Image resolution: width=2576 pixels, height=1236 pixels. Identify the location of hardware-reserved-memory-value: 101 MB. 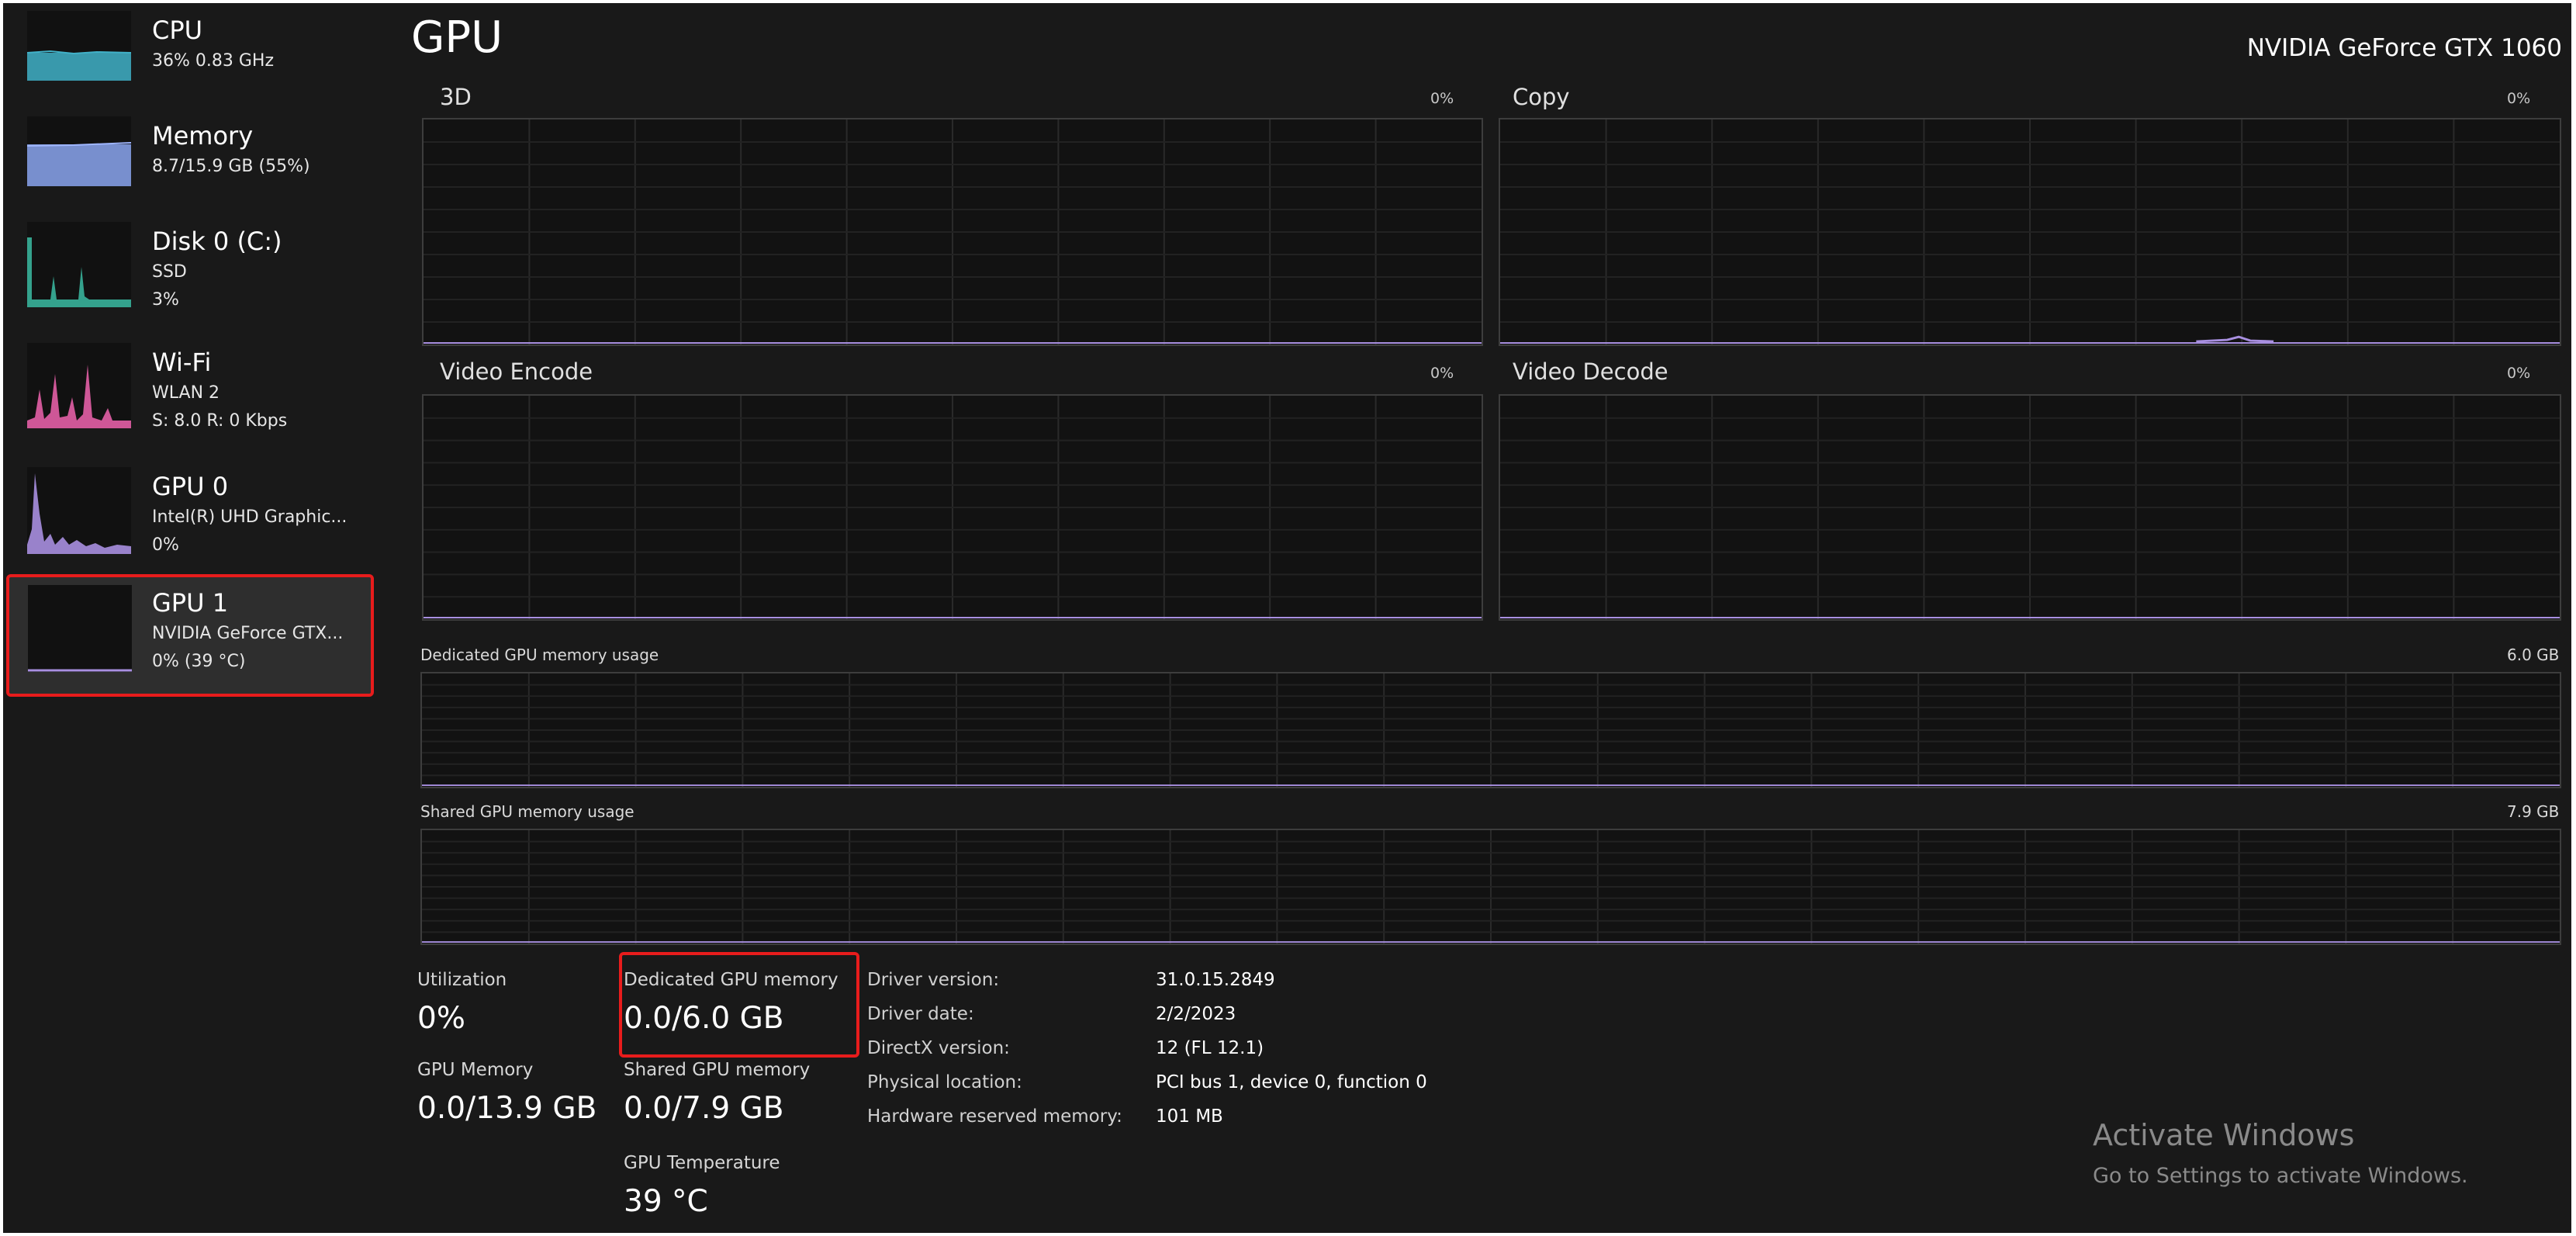
(1189, 1116).